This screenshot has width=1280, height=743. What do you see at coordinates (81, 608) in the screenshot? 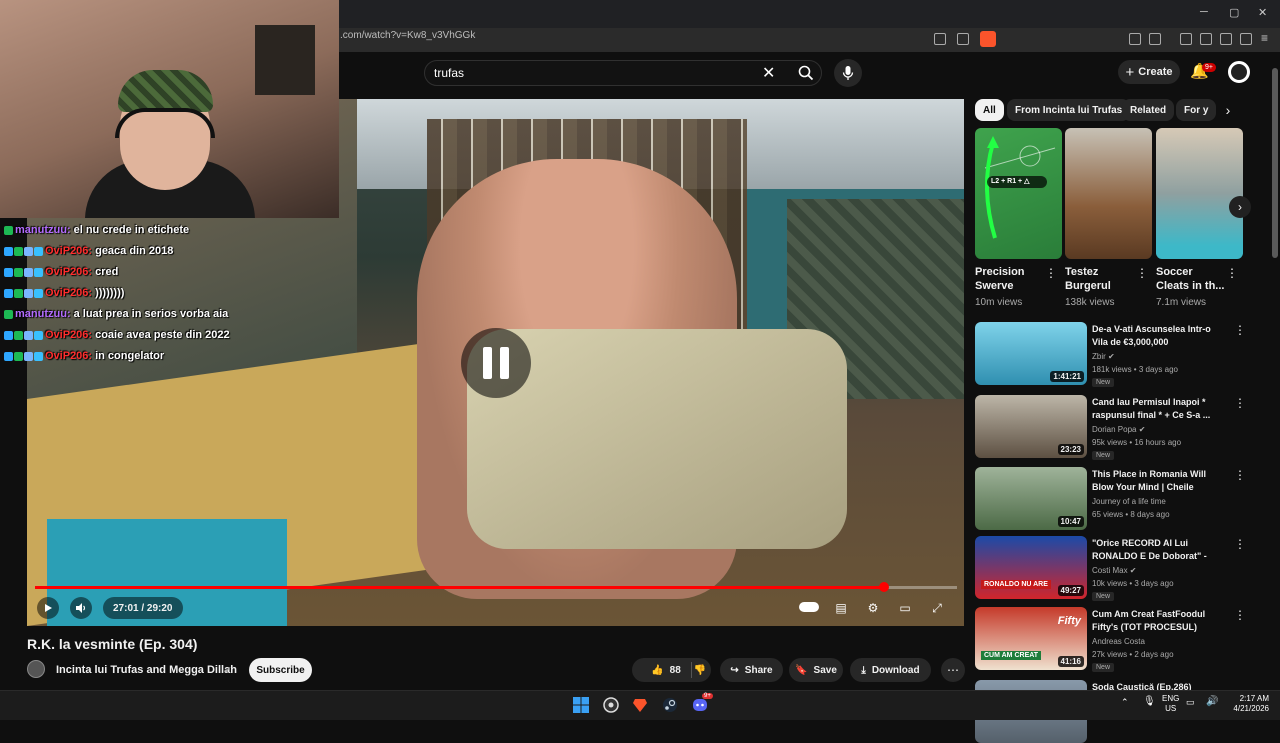
I see `volume-button` at bounding box center [81, 608].